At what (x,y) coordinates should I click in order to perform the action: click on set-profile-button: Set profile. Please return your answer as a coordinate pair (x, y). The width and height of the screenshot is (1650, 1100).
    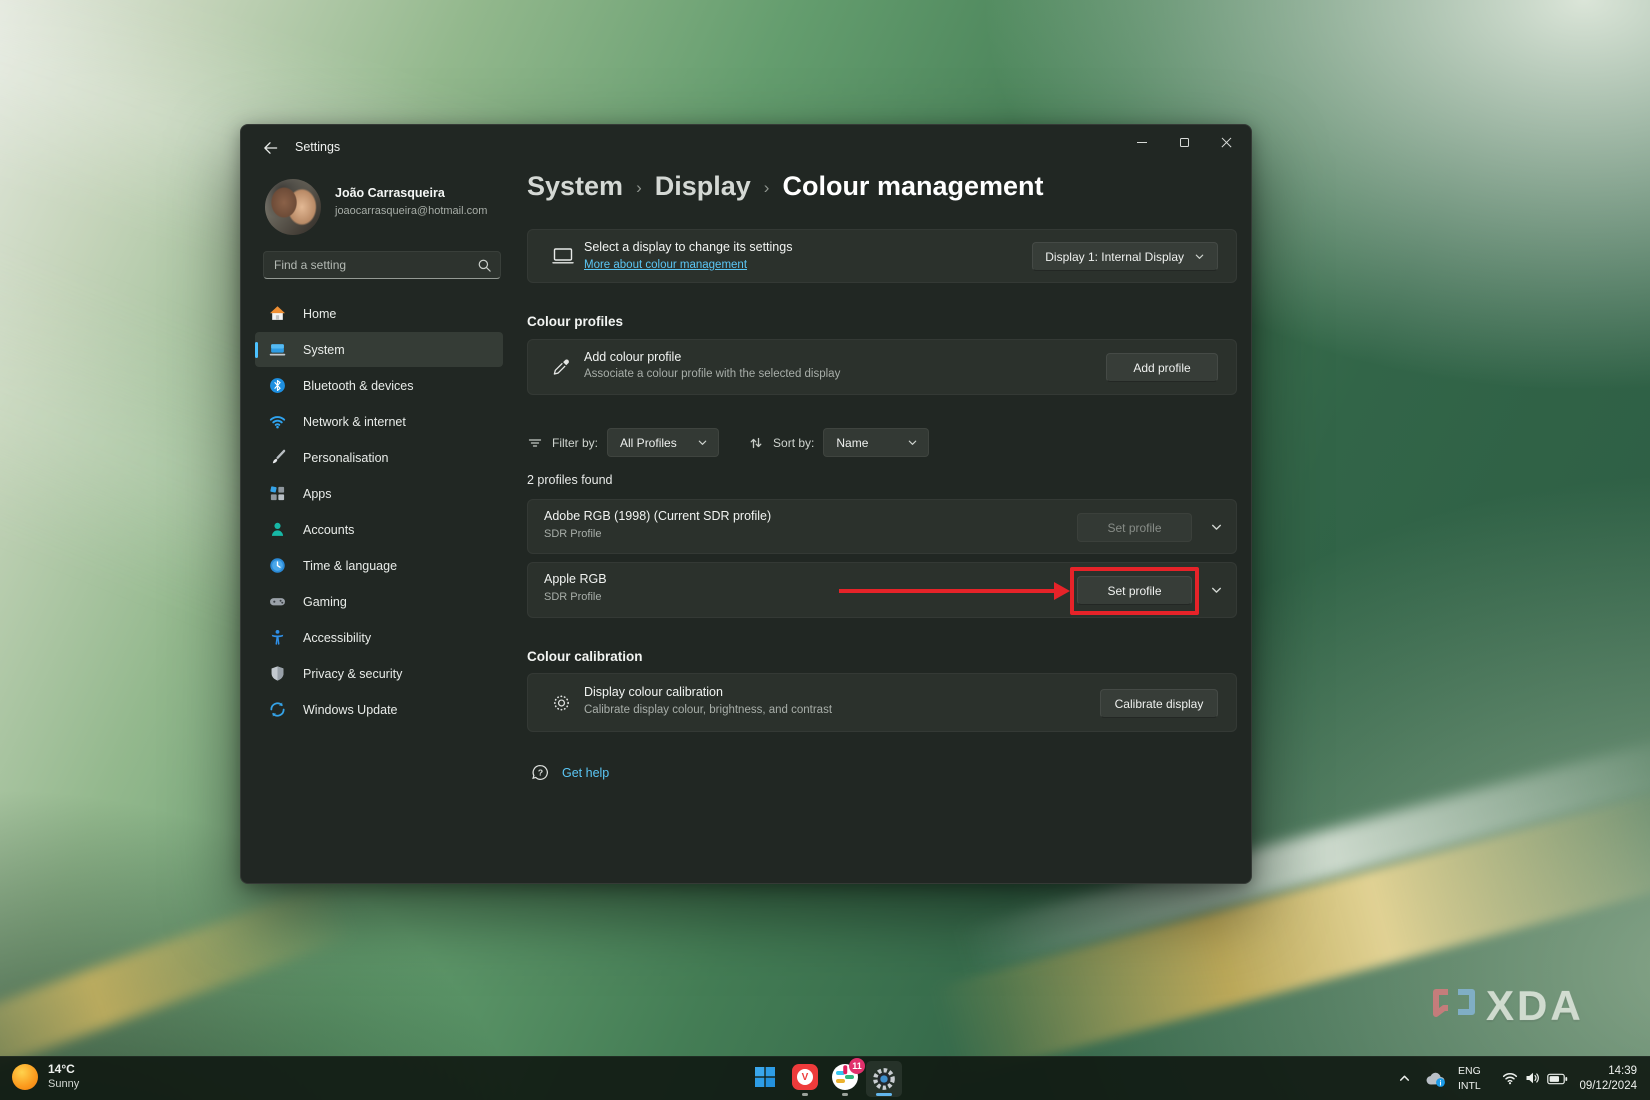
    Looking at the image, I should click on (1134, 590).